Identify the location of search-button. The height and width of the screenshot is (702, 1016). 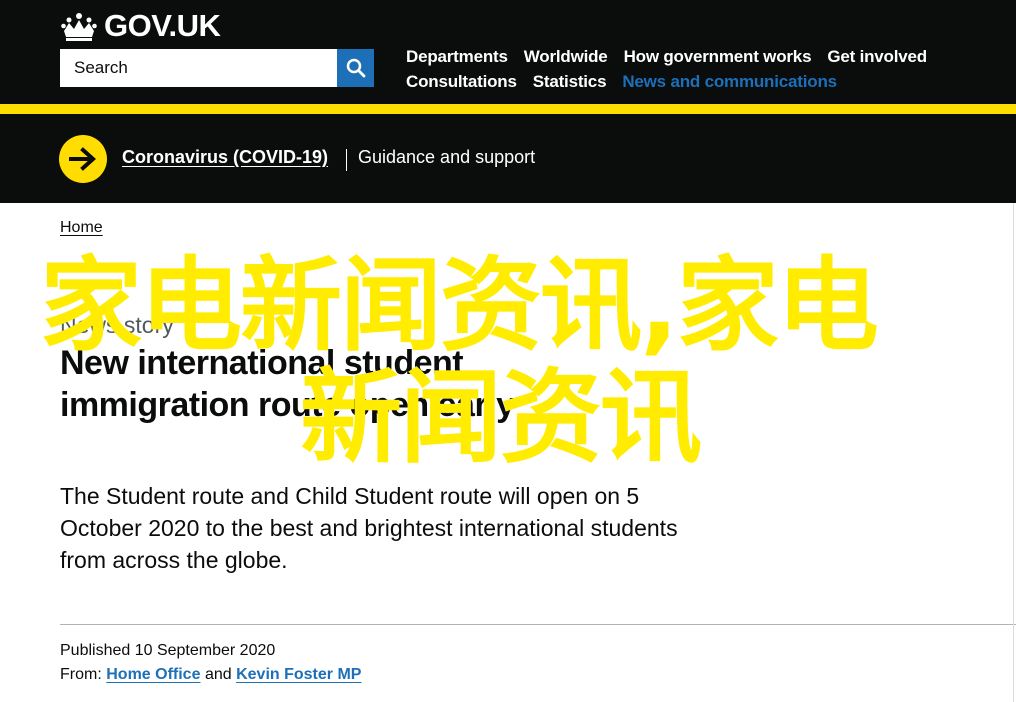
(355, 68).